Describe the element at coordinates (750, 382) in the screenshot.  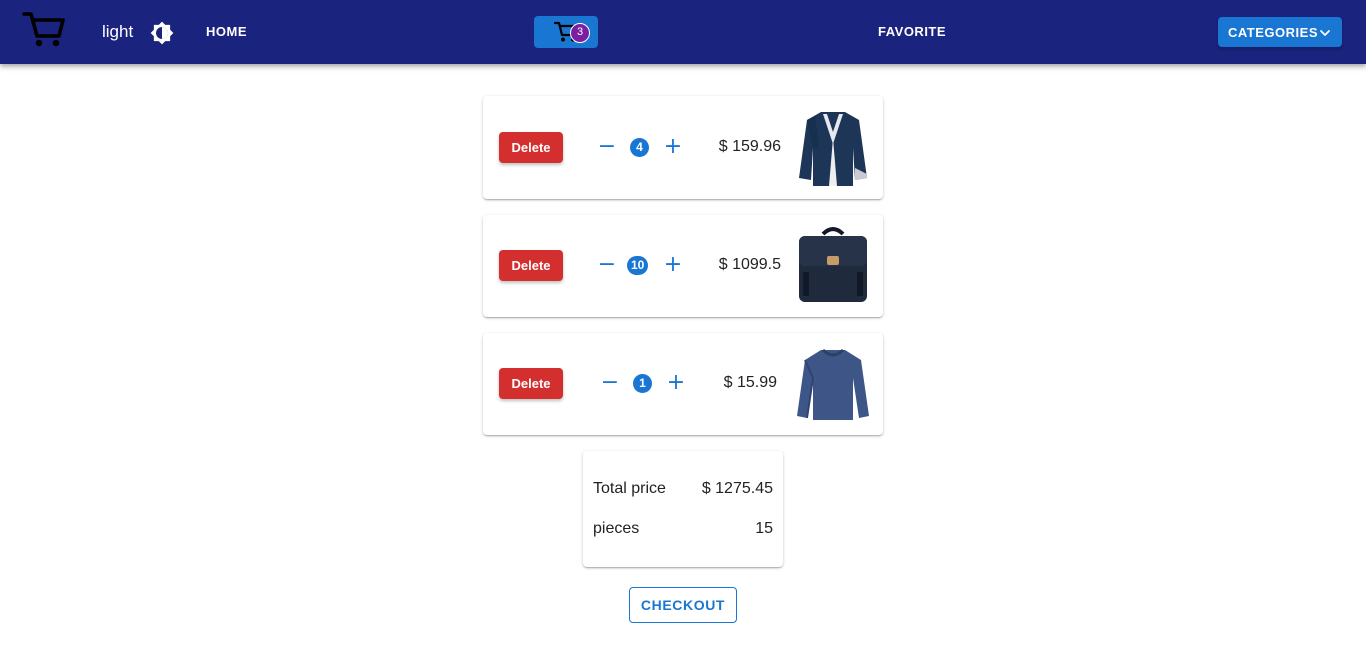
I see `item-price: $ 15.99` at that location.